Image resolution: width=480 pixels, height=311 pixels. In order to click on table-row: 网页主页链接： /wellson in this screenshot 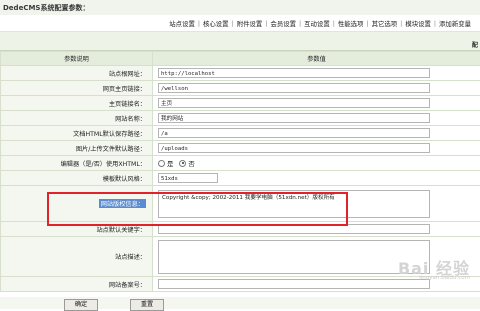, I will do `click(240, 88)`.